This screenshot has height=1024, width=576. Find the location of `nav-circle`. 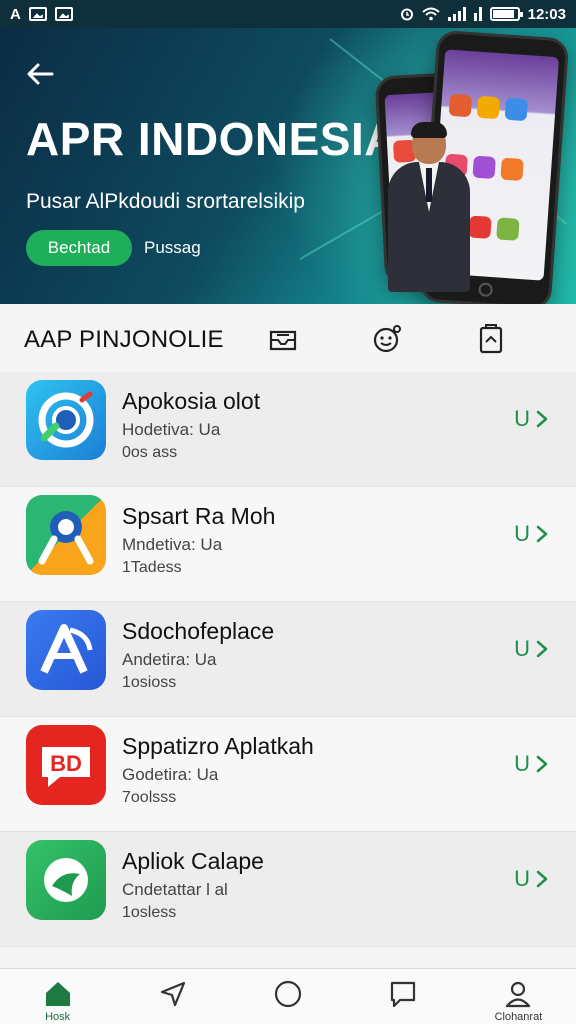

nav-circle is located at coordinates (287, 996).